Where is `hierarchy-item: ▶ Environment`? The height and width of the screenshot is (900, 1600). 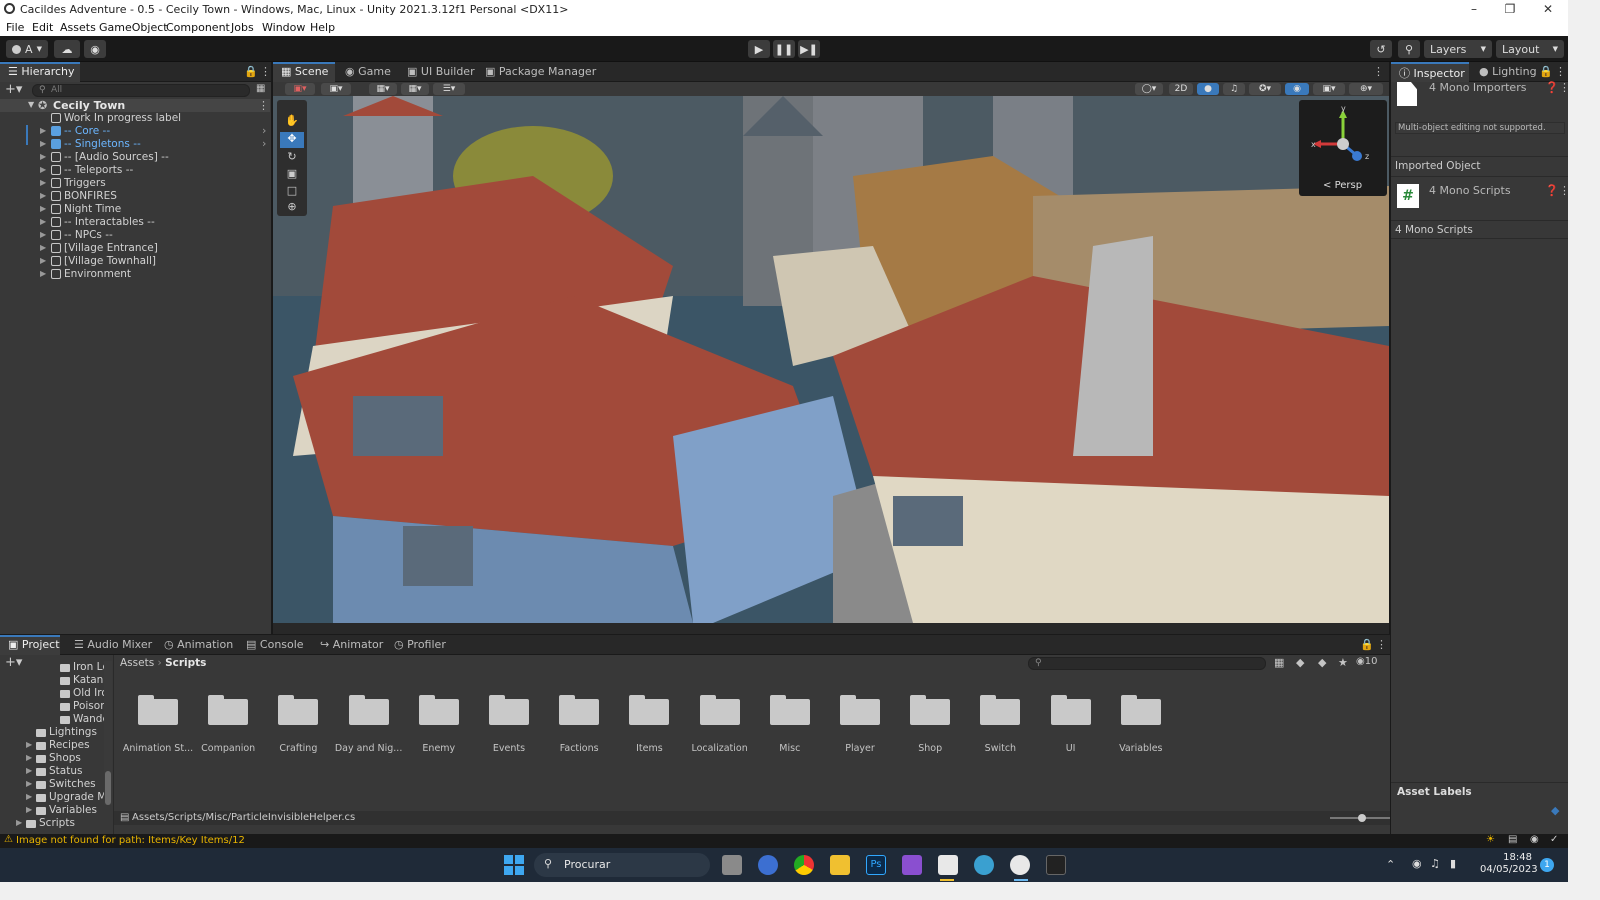 hierarchy-item: ▶ Environment is located at coordinates (135, 274).